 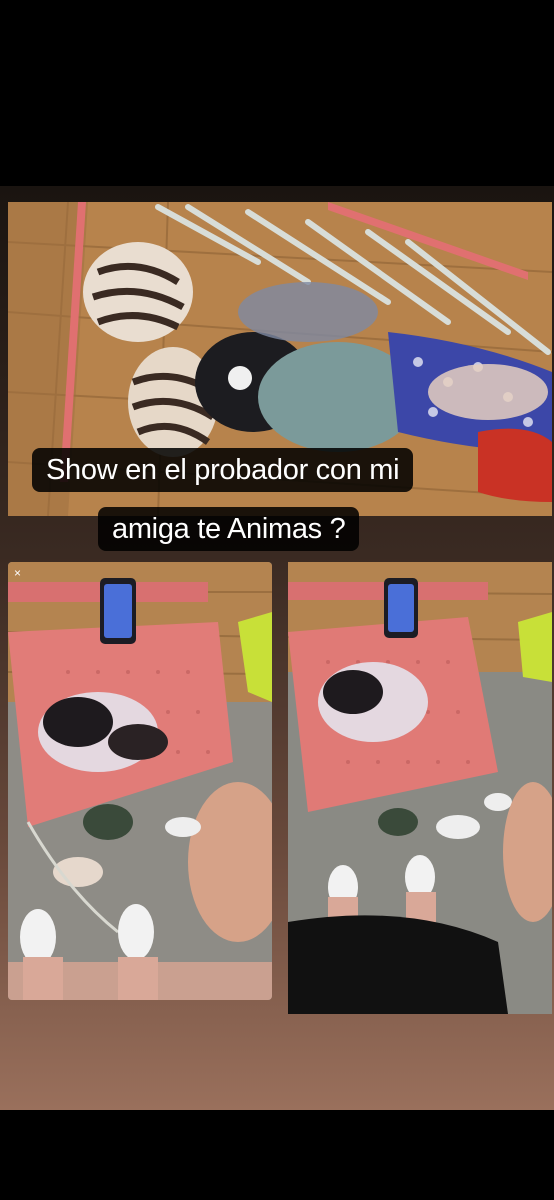 I want to click on caption-line-1: Show en el probador con mi, so click(x=223, y=470).